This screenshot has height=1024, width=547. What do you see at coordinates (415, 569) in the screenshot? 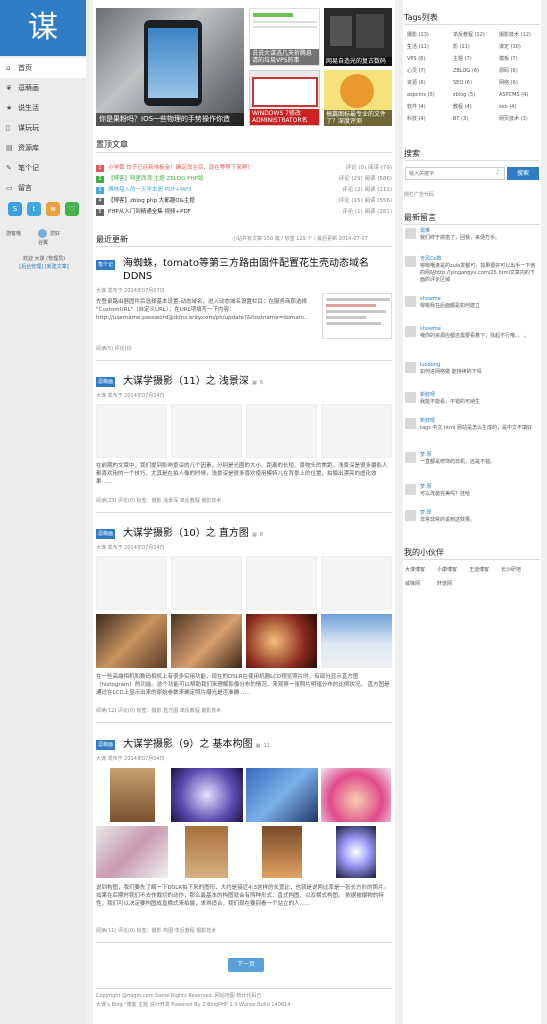
I see `friend-link: 大谋博客` at bounding box center [415, 569].